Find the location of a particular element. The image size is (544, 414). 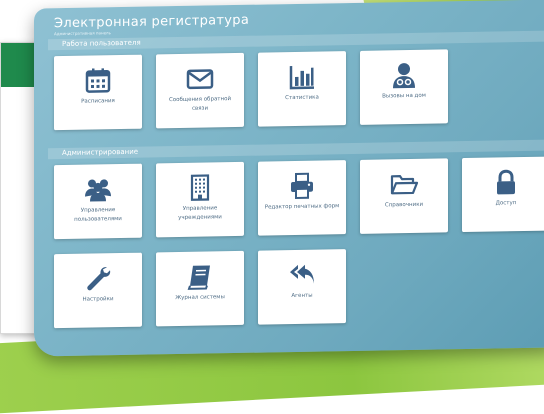

tile-label: Доступ is located at coordinates (503, 204).